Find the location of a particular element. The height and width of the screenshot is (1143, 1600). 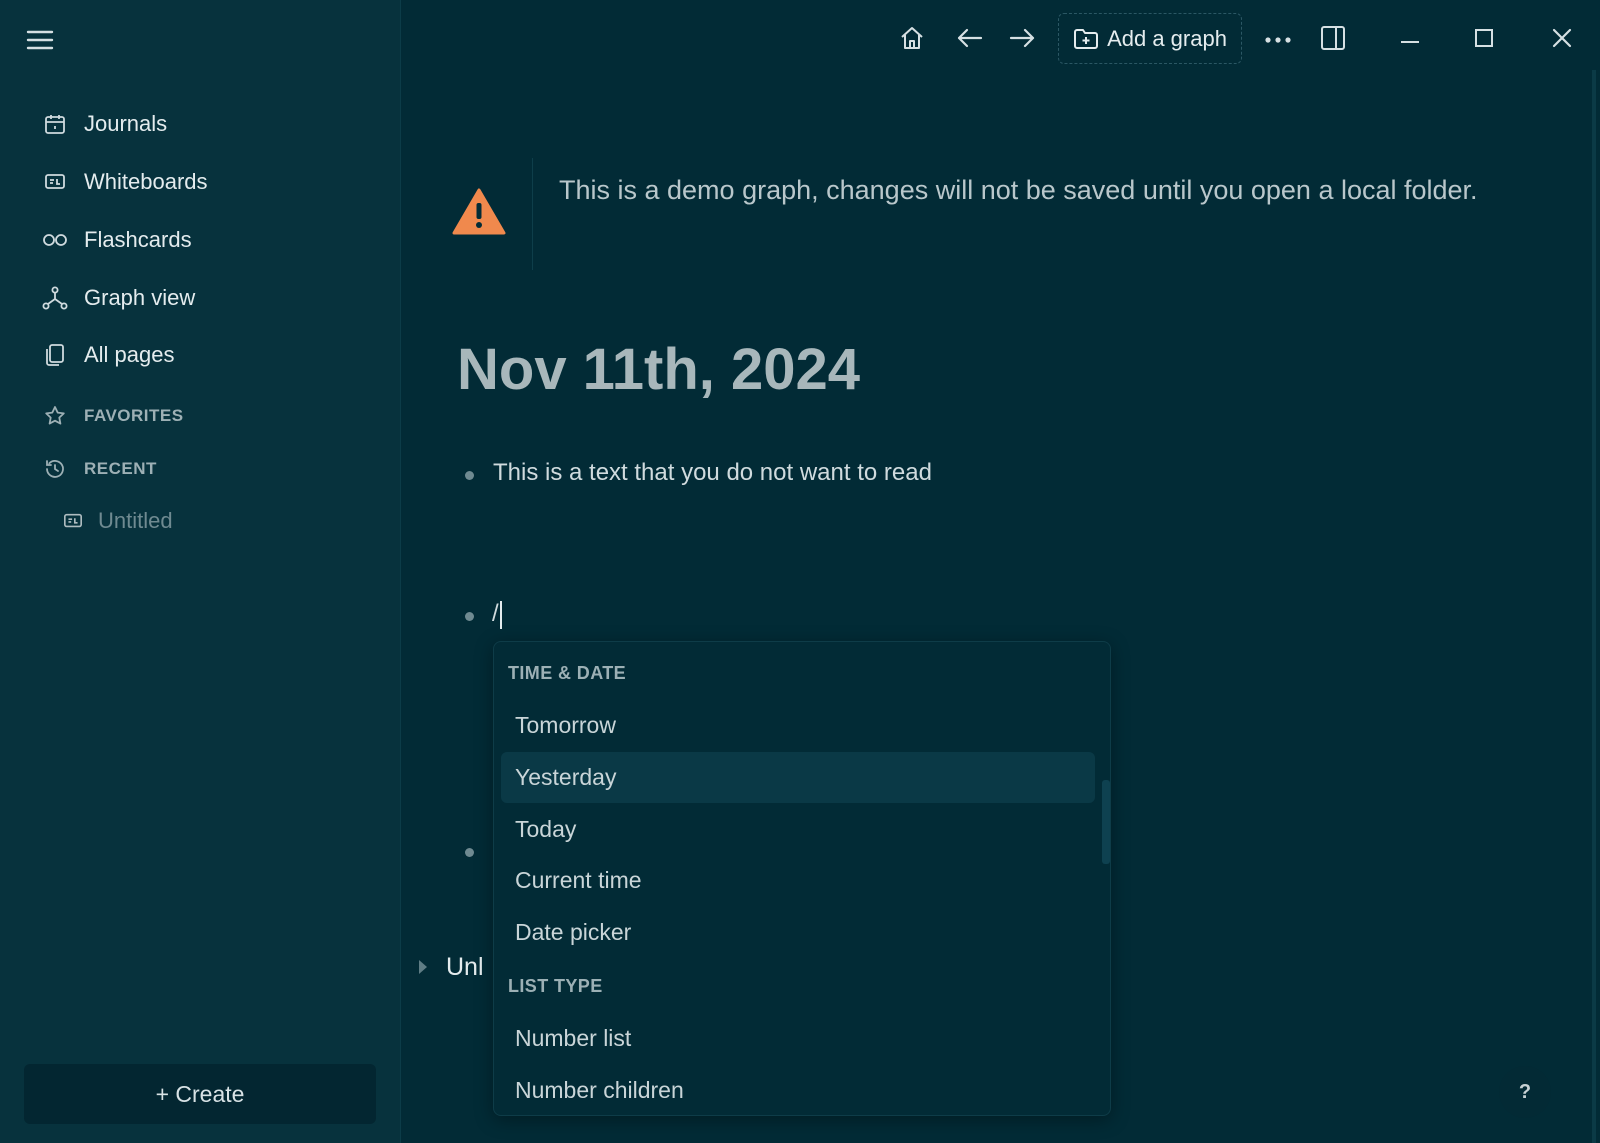

folder-plus-icon is located at coordinates (1086, 38).